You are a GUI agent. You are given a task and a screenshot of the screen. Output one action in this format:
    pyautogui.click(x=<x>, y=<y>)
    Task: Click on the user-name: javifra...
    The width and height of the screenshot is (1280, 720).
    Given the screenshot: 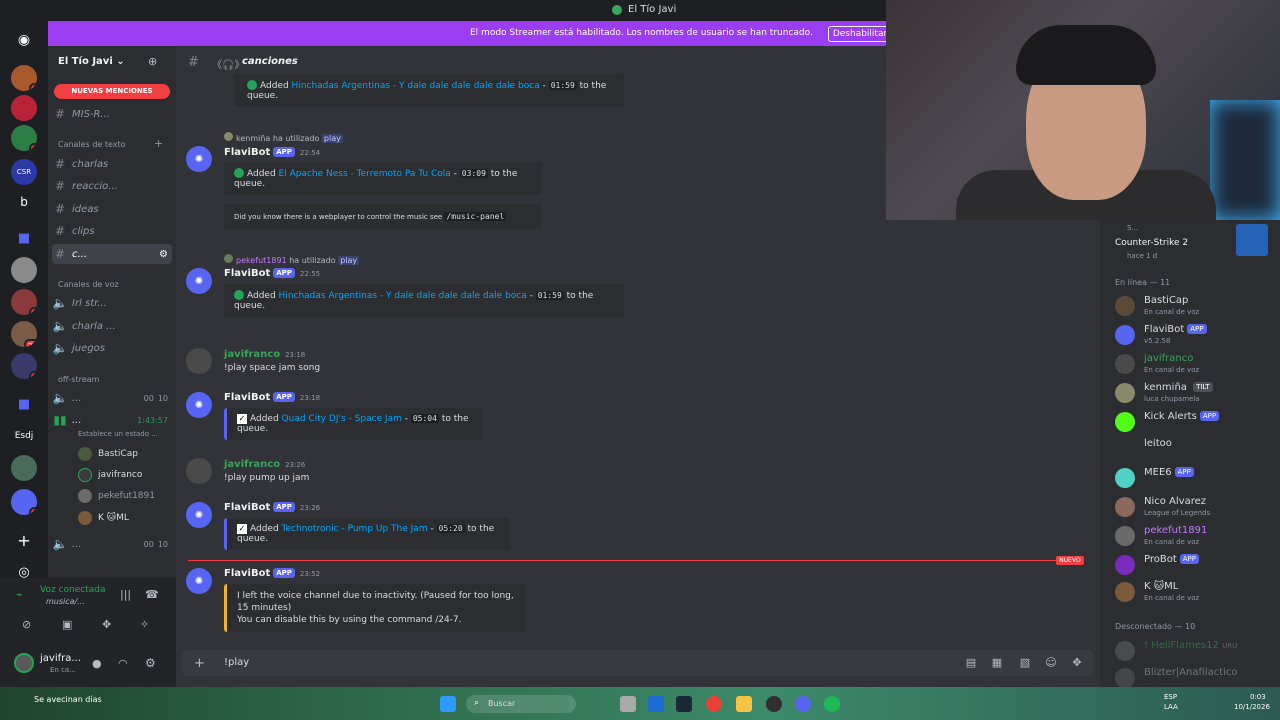 What is the action you would take?
    pyautogui.click(x=60, y=658)
    